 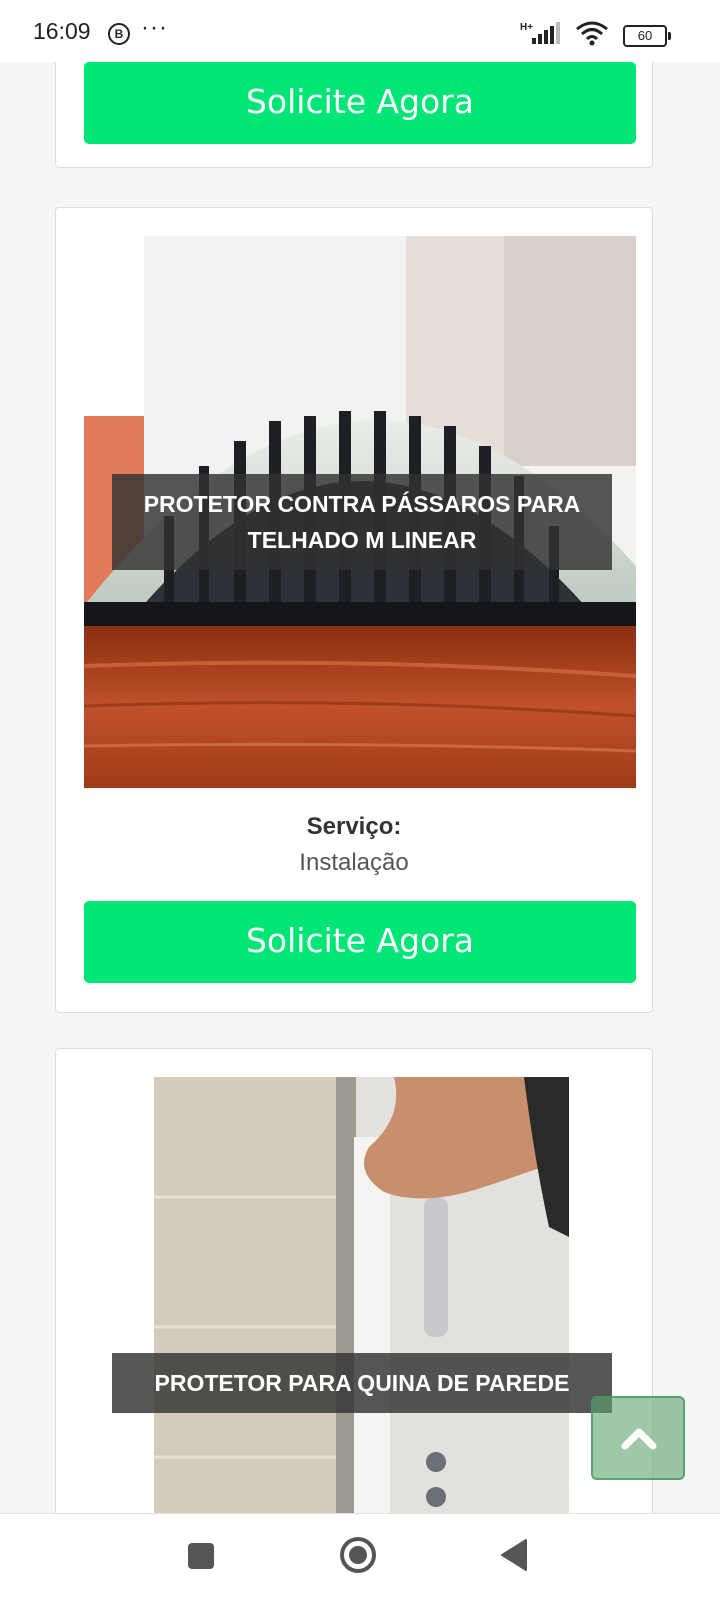 What do you see at coordinates (354, 826) in the screenshot?
I see `service-label: Serviço:` at bounding box center [354, 826].